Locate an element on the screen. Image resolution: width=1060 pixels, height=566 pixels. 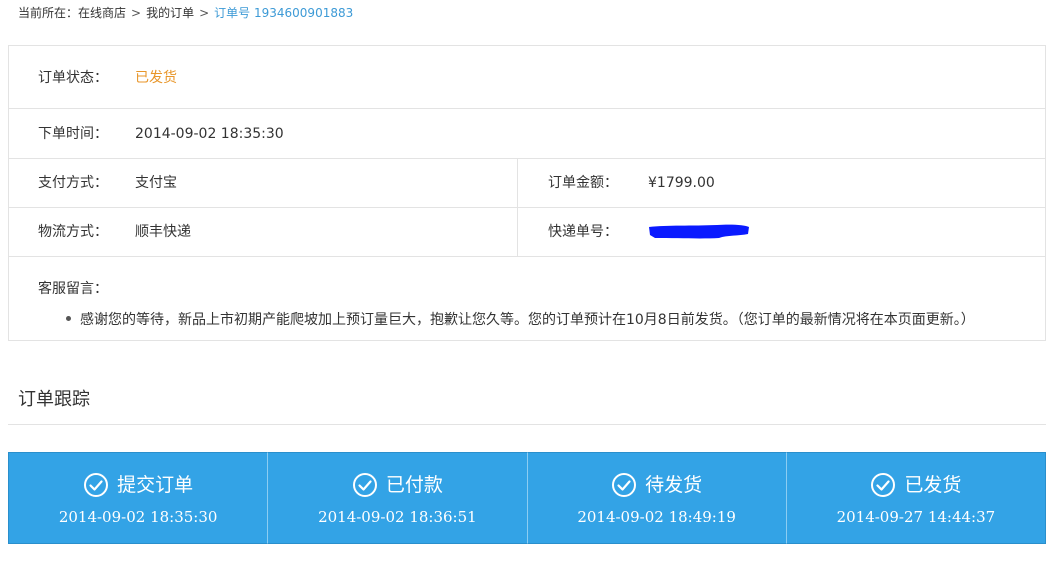
order-time-label: 下单时间： is located at coordinates (73, 134).